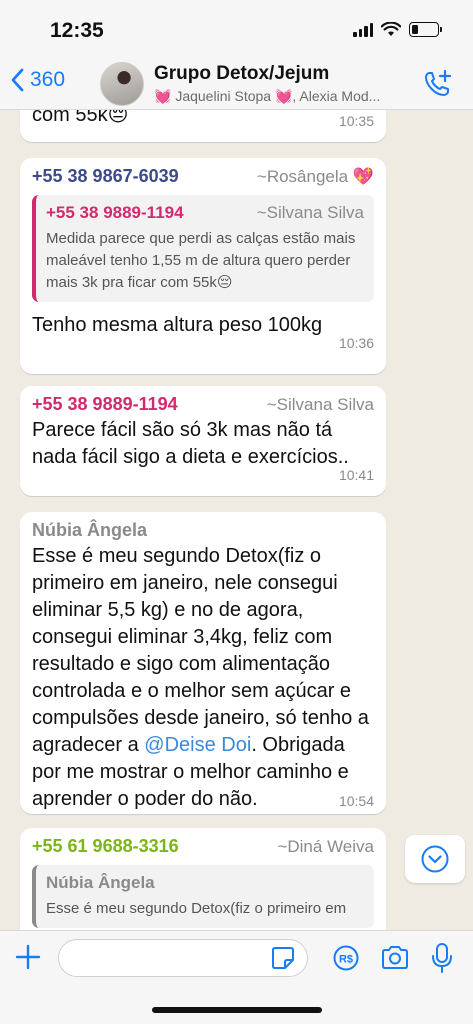  Describe the element at coordinates (115, 212) in the screenshot. I see `quote-sender-phone: +55 38 9889-1194` at that location.